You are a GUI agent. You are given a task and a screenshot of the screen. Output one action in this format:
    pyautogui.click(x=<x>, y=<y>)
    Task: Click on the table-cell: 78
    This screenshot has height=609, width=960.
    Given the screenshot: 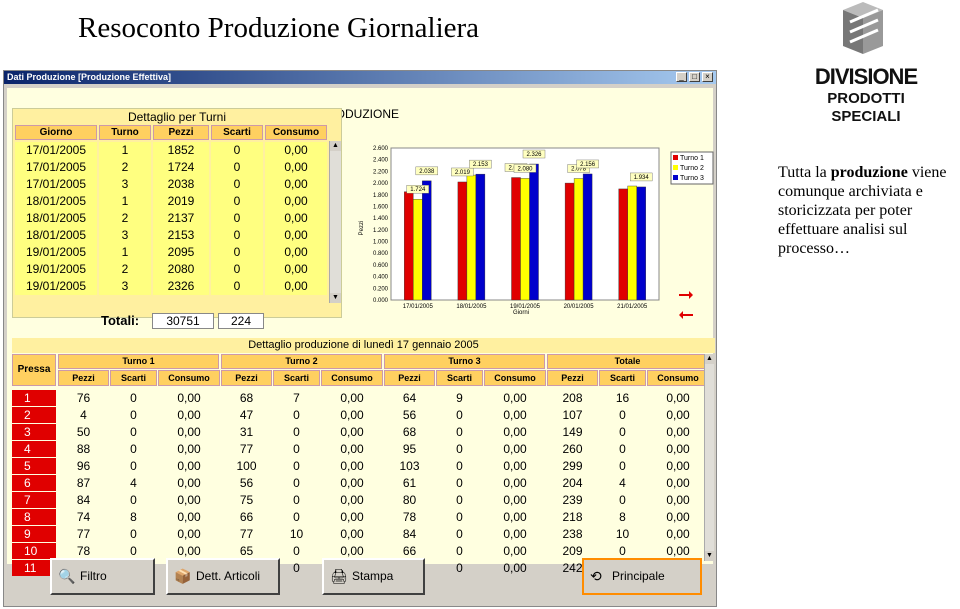 What is the action you would take?
    pyautogui.click(x=409, y=517)
    